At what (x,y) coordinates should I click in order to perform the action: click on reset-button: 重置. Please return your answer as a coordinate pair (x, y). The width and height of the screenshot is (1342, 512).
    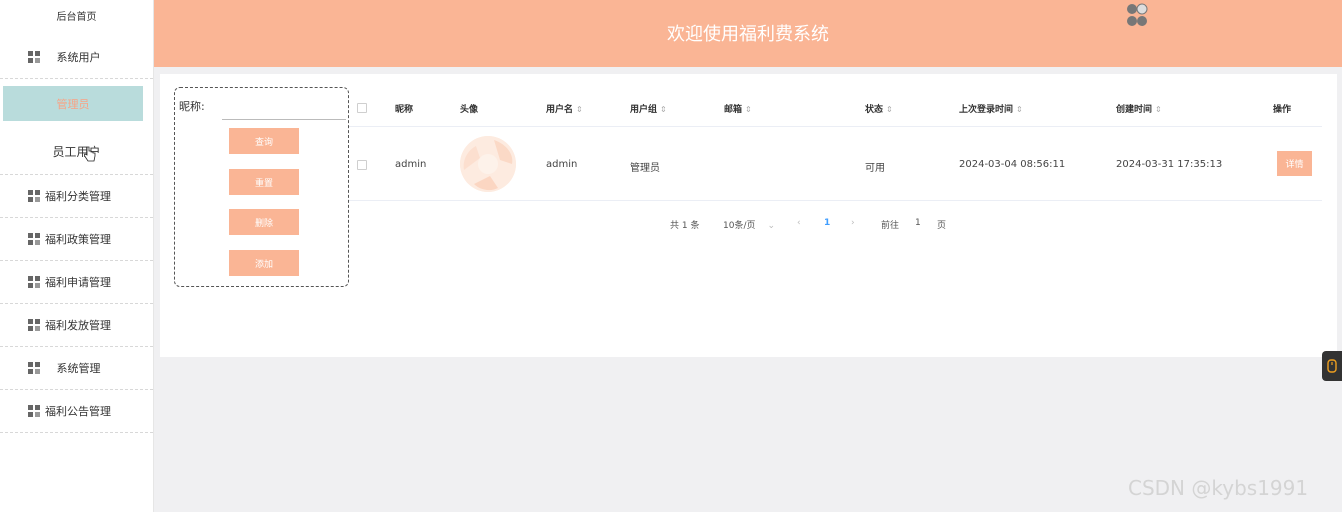
    Looking at the image, I should click on (264, 182).